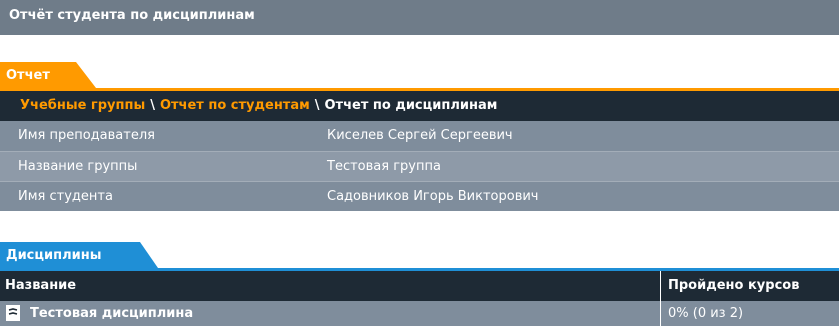 The image size is (839, 330). I want to click on tab-report: Отчет, so click(48, 75).